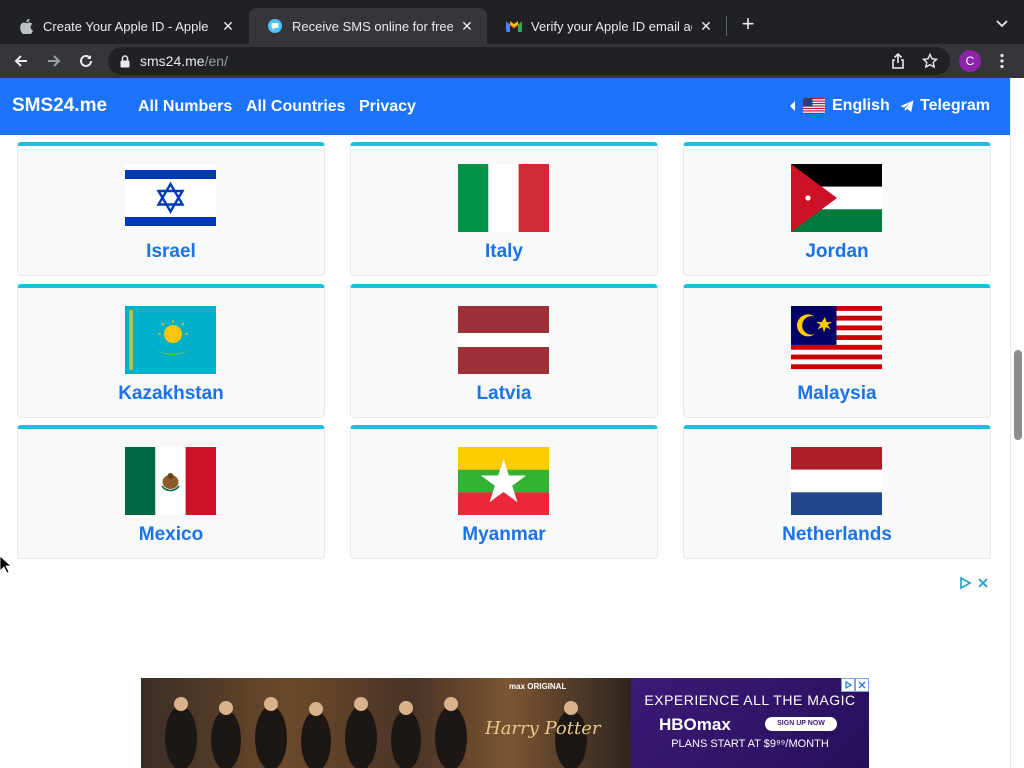 The height and width of the screenshot is (768, 1024). I want to click on tab-apple-id: Create Your Apple ID - Apple ✕, so click(124, 26).